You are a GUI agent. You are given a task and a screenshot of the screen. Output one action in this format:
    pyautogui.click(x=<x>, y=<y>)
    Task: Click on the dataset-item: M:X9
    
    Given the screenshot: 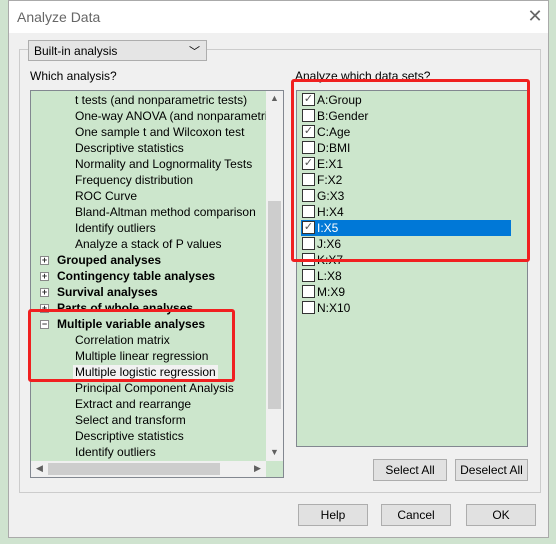 What is the action you would take?
    pyautogui.click(x=406, y=292)
    